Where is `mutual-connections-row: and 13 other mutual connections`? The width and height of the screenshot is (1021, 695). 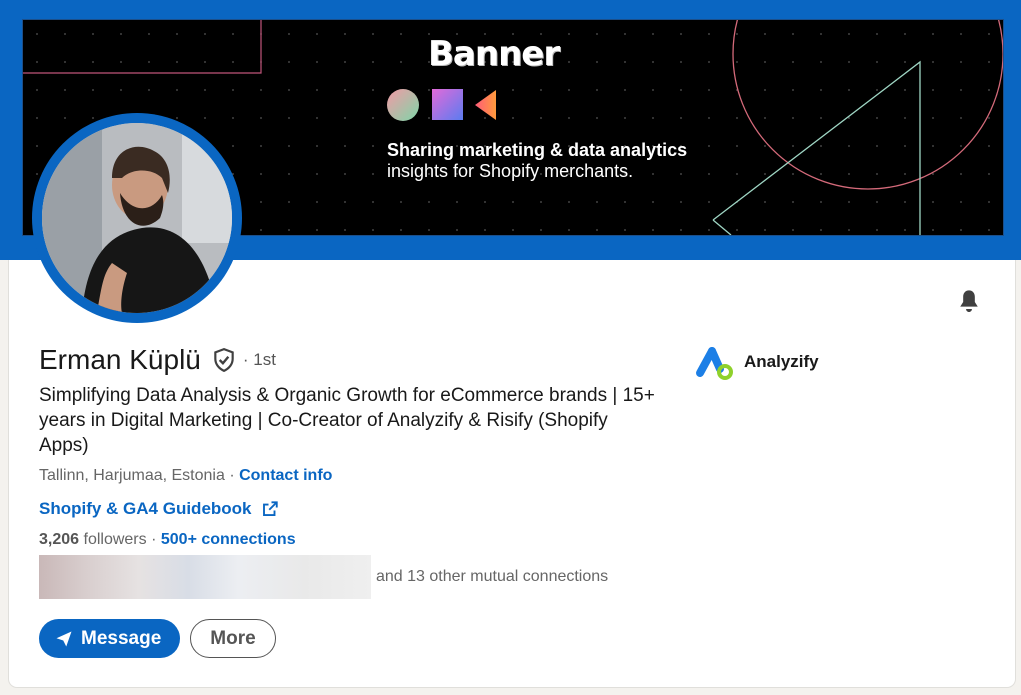
mutual-connections-row: and 13 other mutual connections is located at coordinates (323, 577).